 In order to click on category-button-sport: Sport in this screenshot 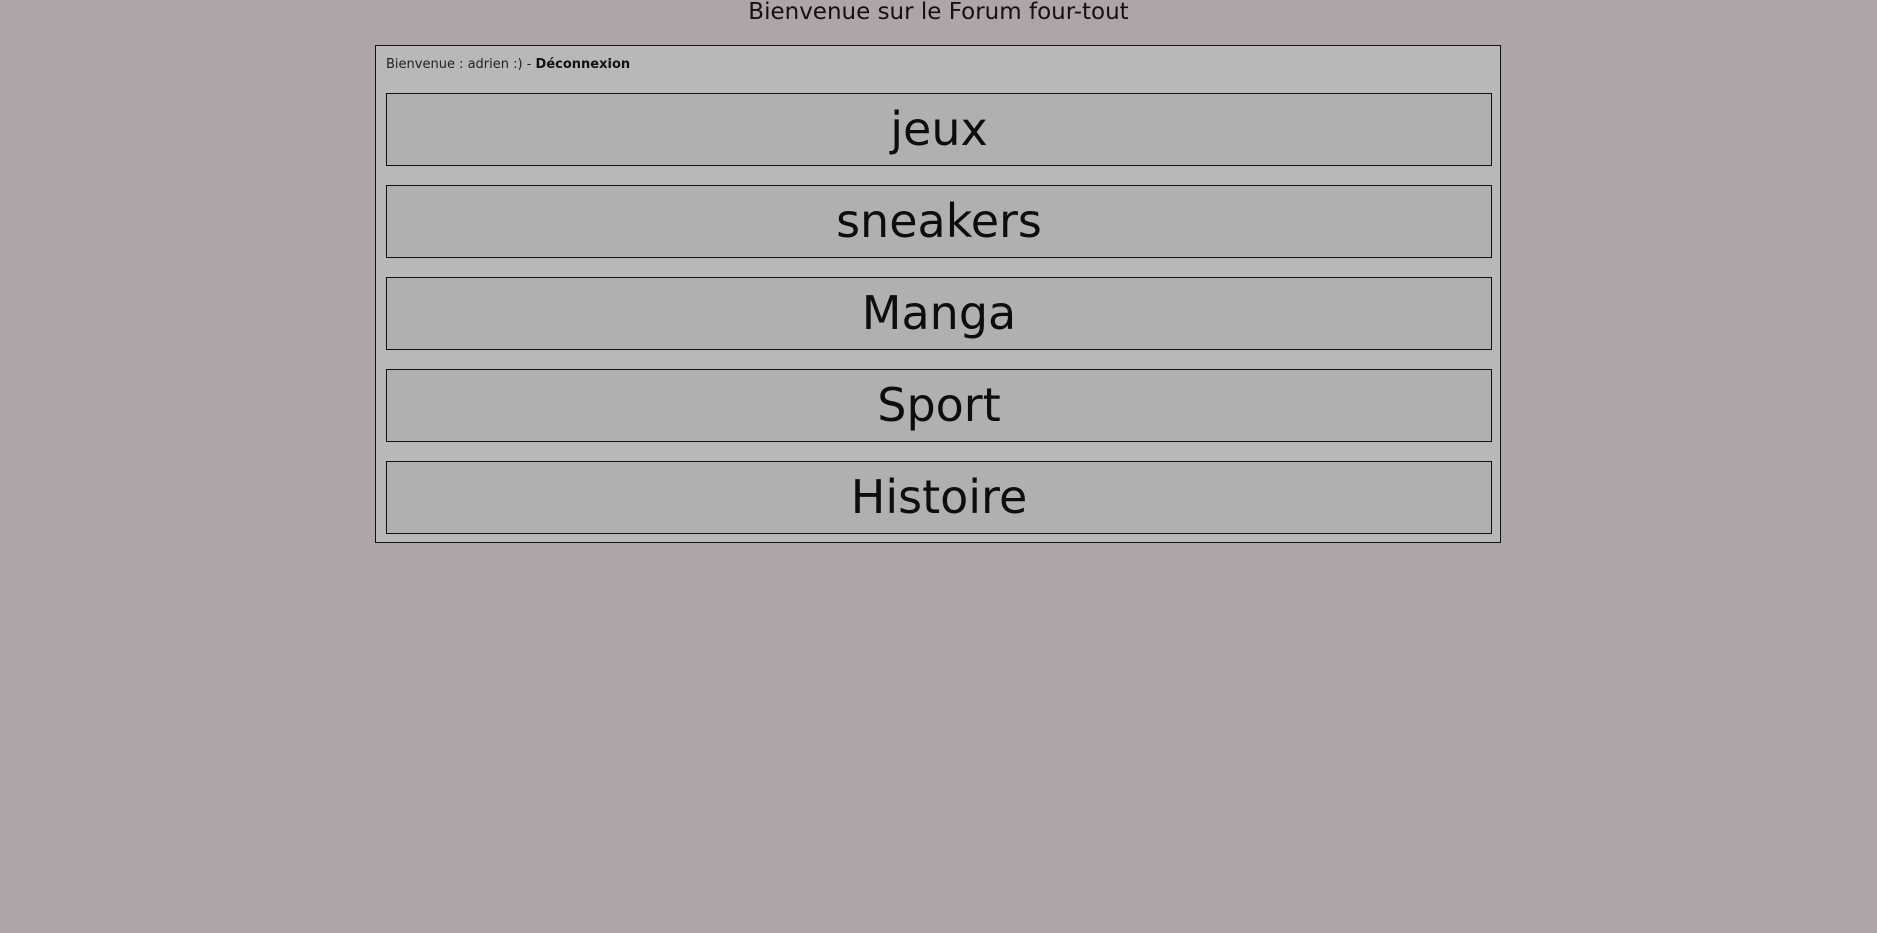, I will do `click(939, 405)`.